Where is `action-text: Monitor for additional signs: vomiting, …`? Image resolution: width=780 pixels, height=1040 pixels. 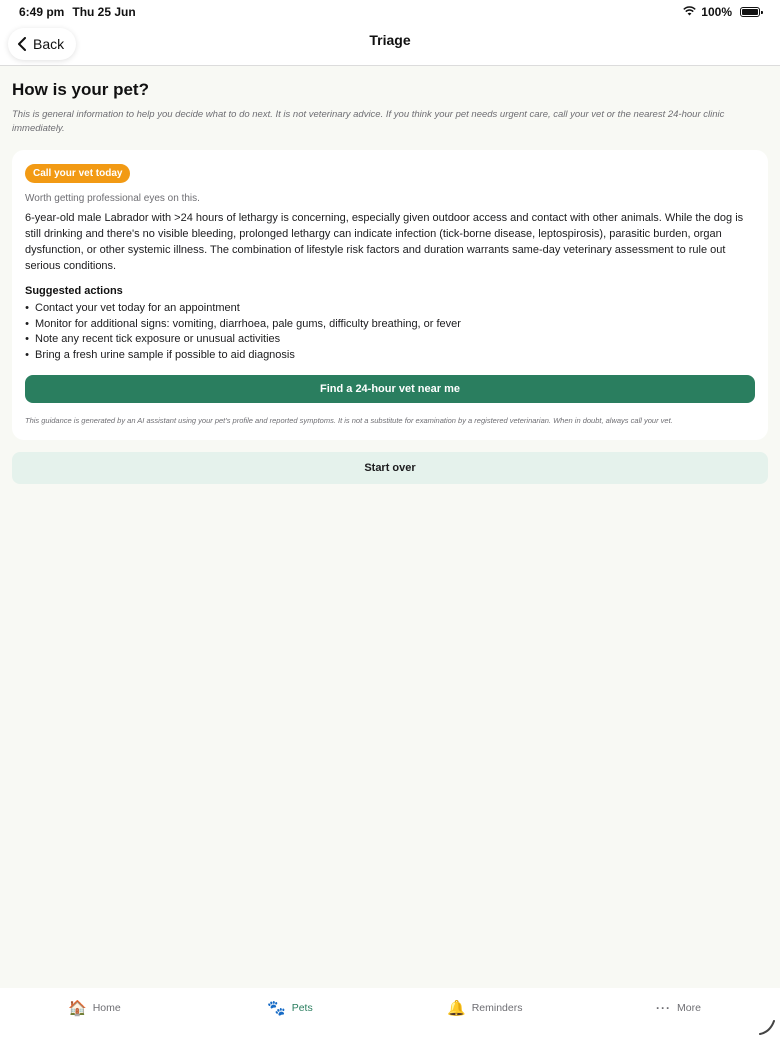 action-text: Monitor for additional signs: vomiting, … is located at coordinates (248, 323).